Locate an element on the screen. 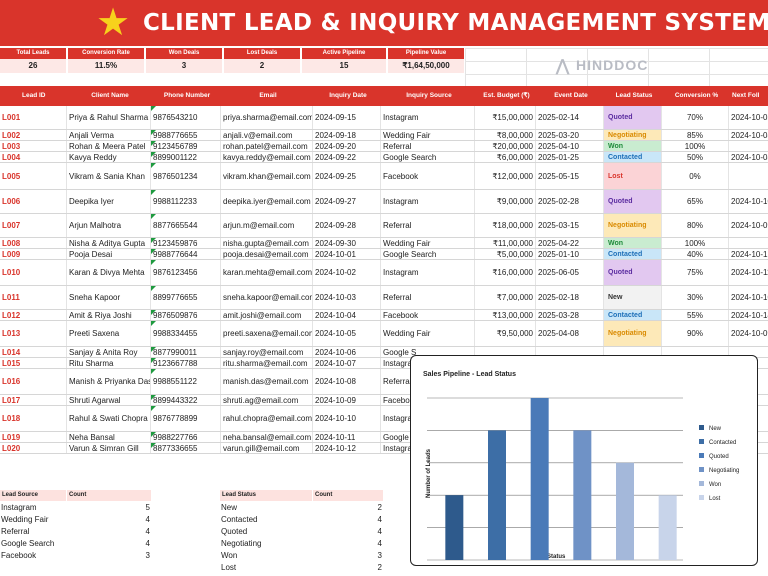 This screenshot has height=576, width=768. inquiry-date-cell: 2024-10-10 is located at coordinates (346, 418).